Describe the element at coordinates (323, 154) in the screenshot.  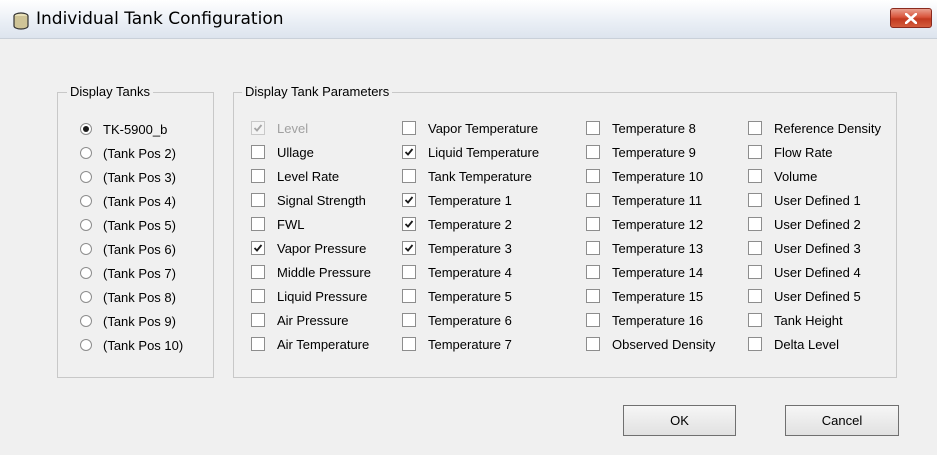
I see `param-ullage: Ullage` at that location.